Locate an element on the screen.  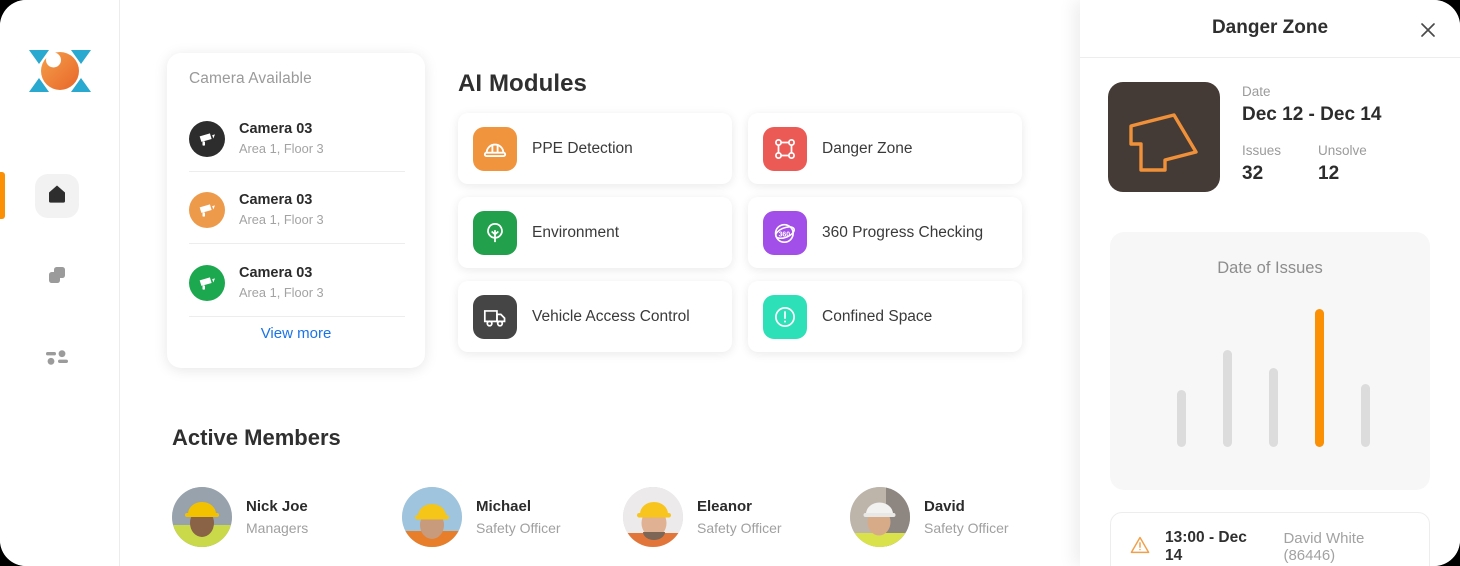
brand-logo is located at coordinates (60, 71).